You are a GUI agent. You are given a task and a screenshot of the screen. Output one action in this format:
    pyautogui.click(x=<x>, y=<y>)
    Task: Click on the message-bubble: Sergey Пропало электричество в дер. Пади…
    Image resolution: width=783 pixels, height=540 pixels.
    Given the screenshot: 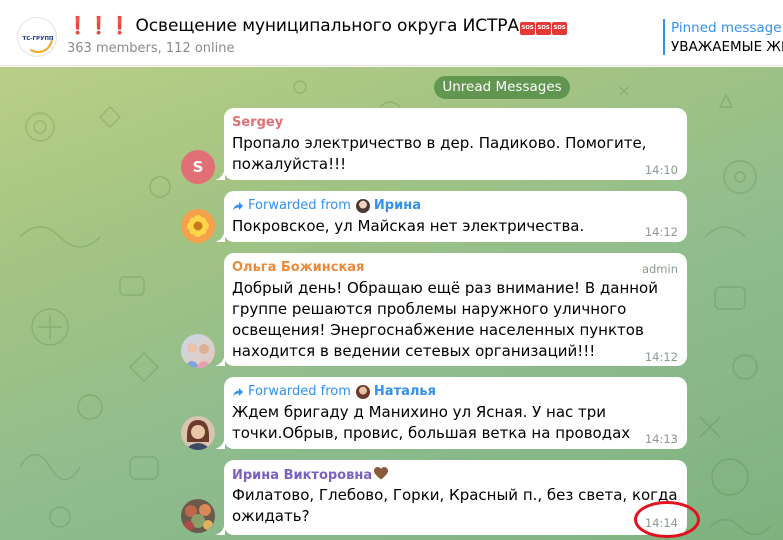 What is the action you would take?
    pyautogui.click(x=455, y=144)
    